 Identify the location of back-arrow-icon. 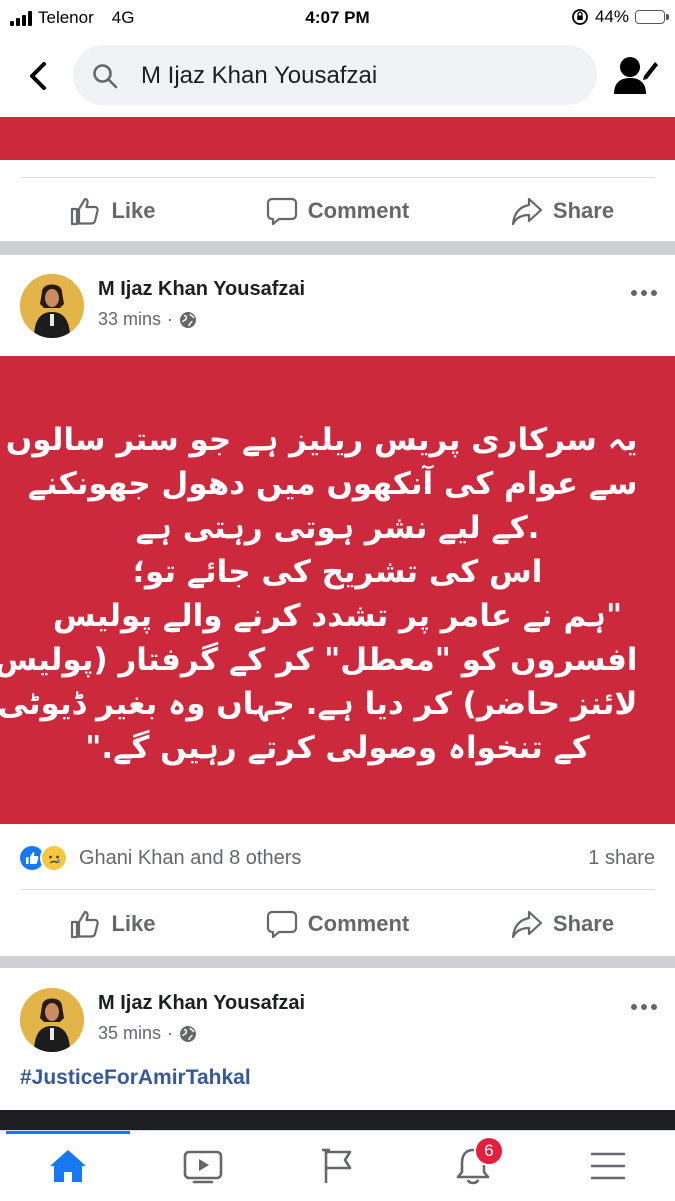
(38, 76).